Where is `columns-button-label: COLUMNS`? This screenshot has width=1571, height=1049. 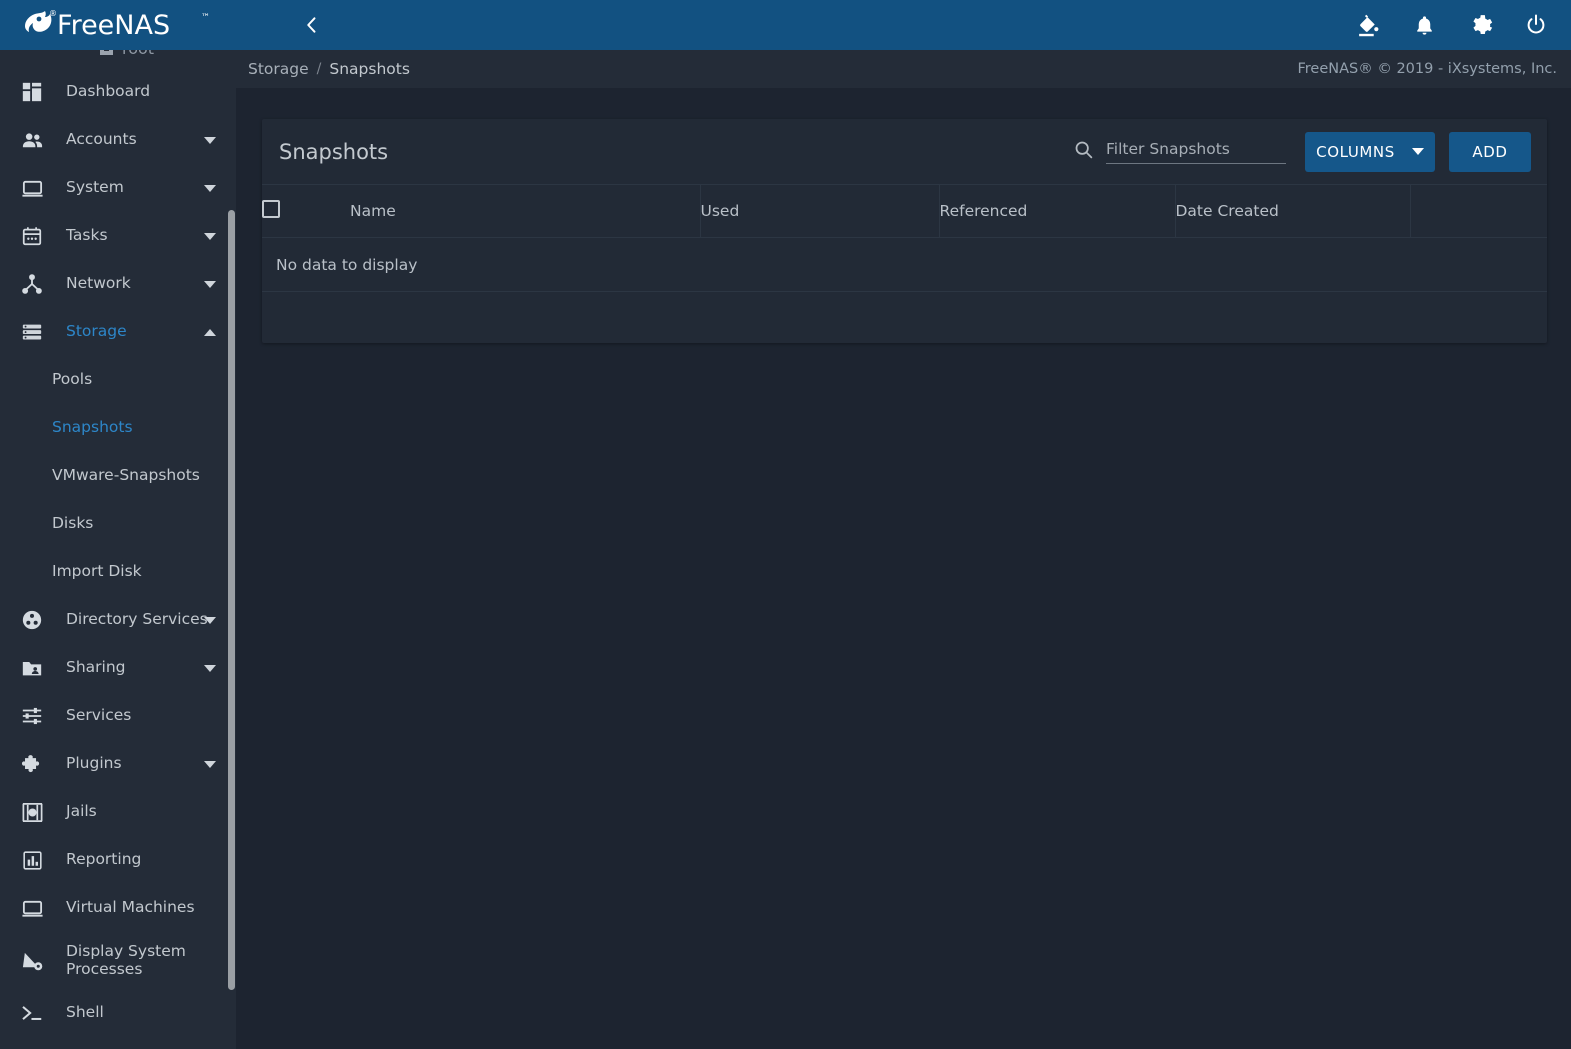 columns-button-label: COLUMNS is located at coordinates (1355, 151).